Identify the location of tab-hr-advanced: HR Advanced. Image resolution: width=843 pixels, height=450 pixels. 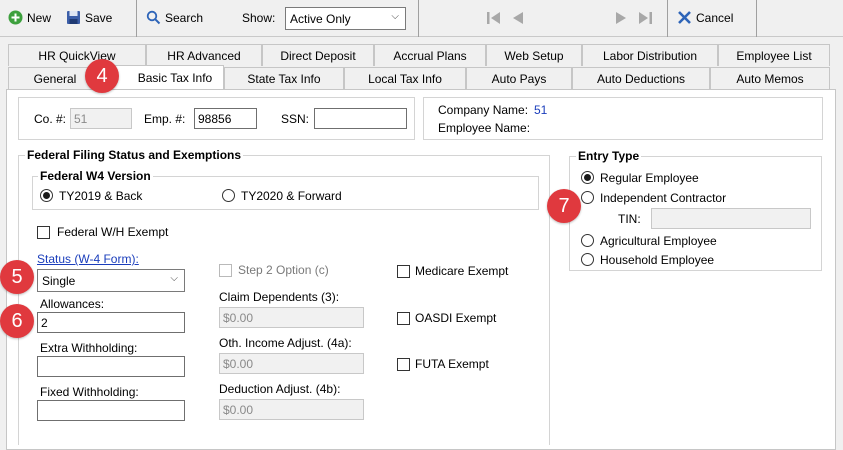
(204, 55).